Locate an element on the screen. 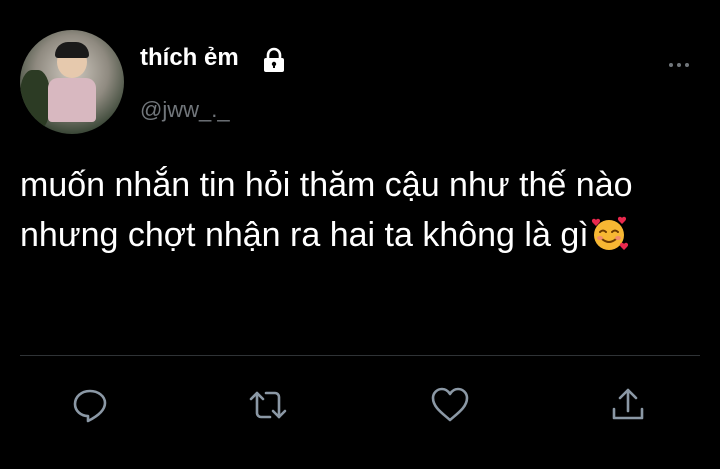 This screenshot has width=720, height=469. display-name: thích ẻm is located at coordinates (189, 58).